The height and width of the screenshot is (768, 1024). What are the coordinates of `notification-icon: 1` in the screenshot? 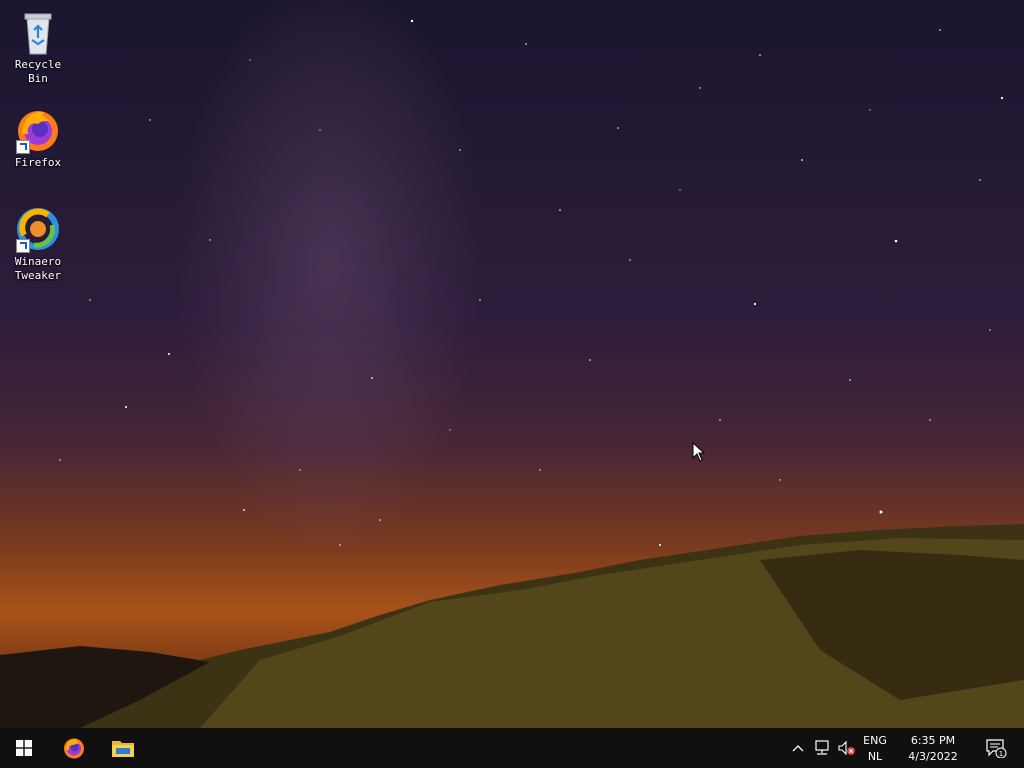 It's located at (996, 748).